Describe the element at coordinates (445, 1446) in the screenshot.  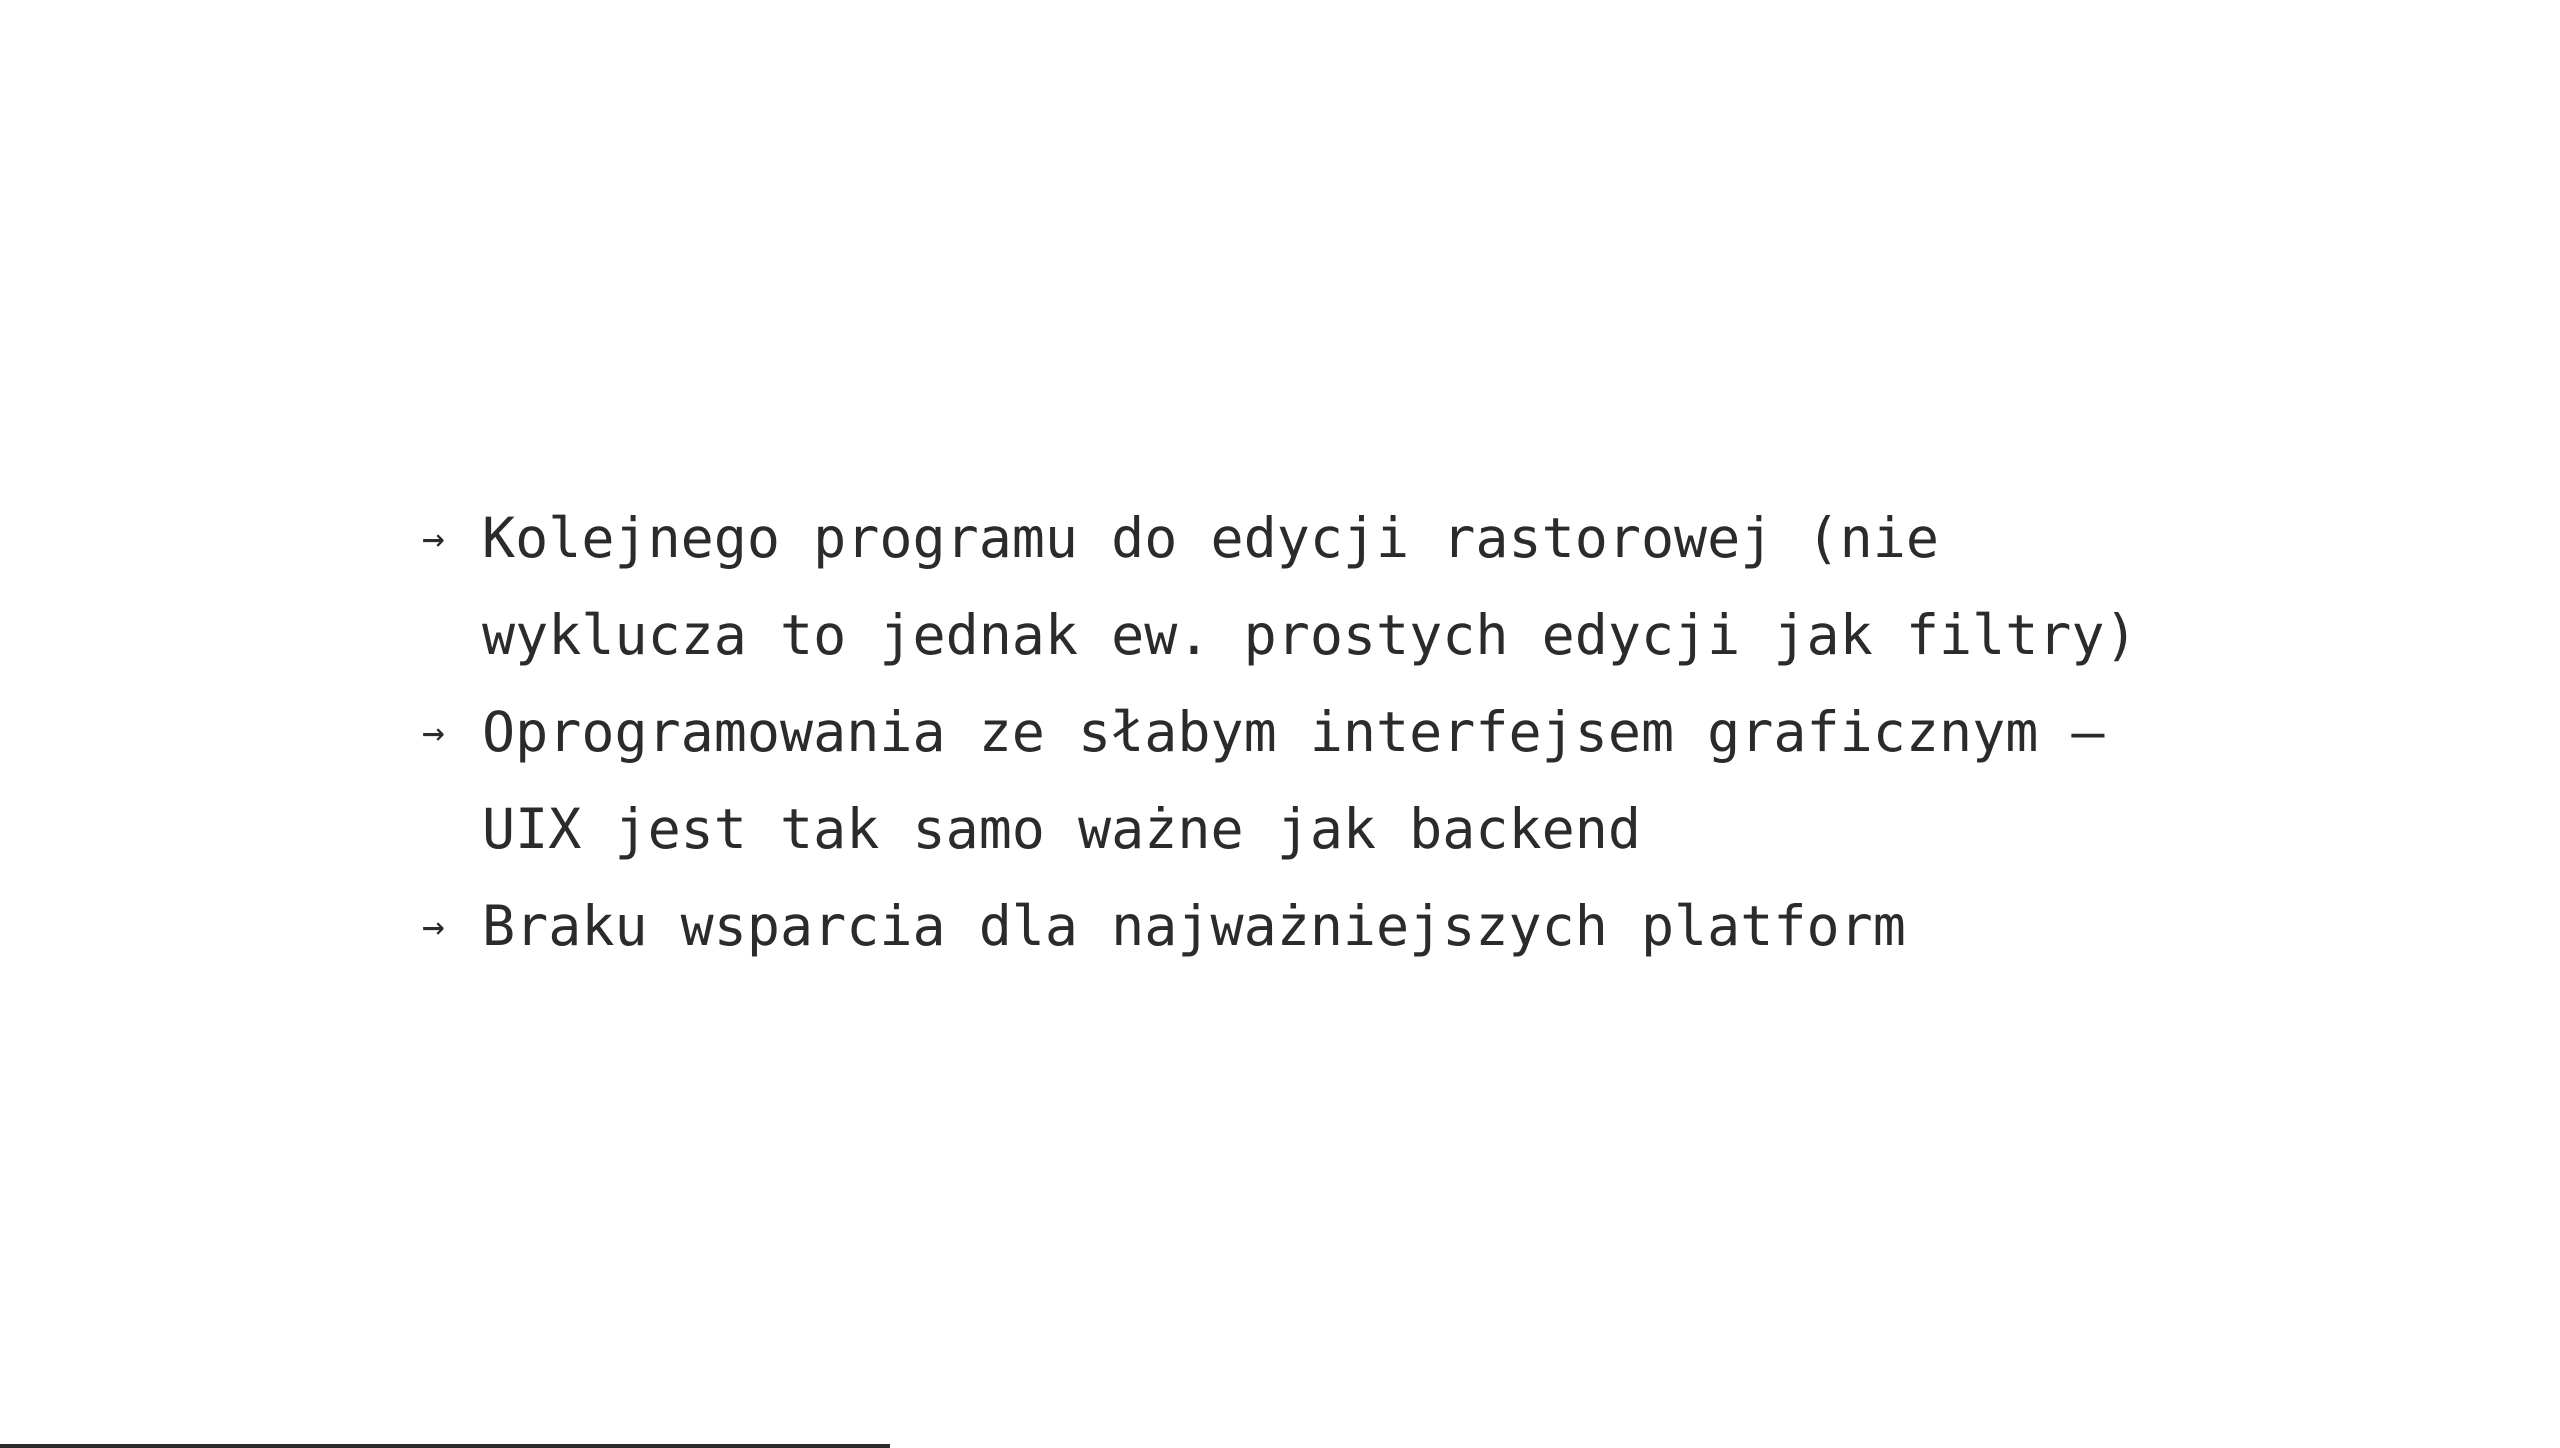
I see `footer-divider` at that location.